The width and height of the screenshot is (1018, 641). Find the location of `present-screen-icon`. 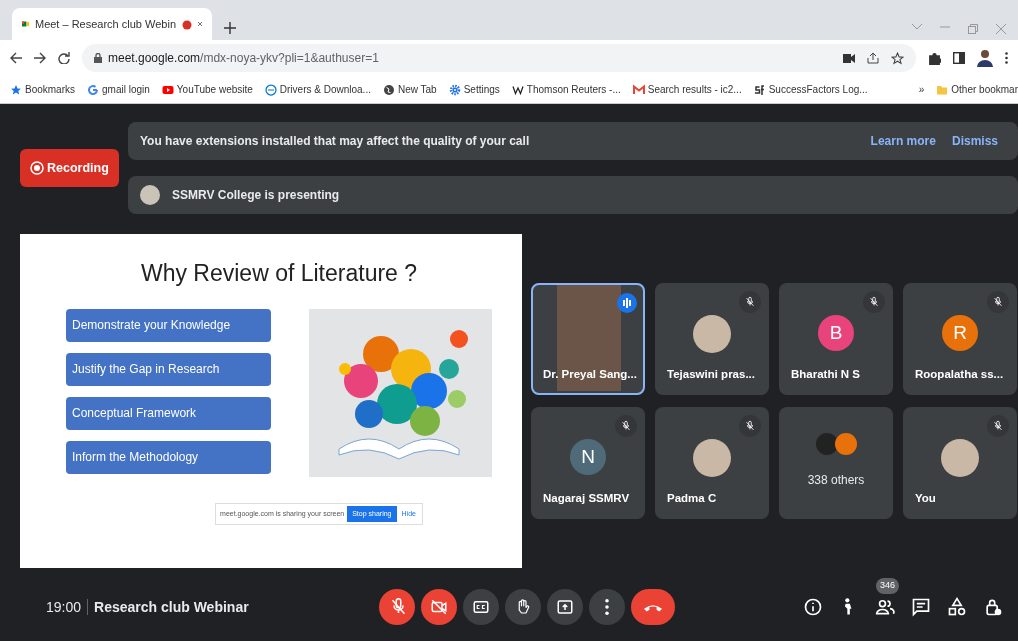

present-screen-icon is located at coordinates (564, 607).